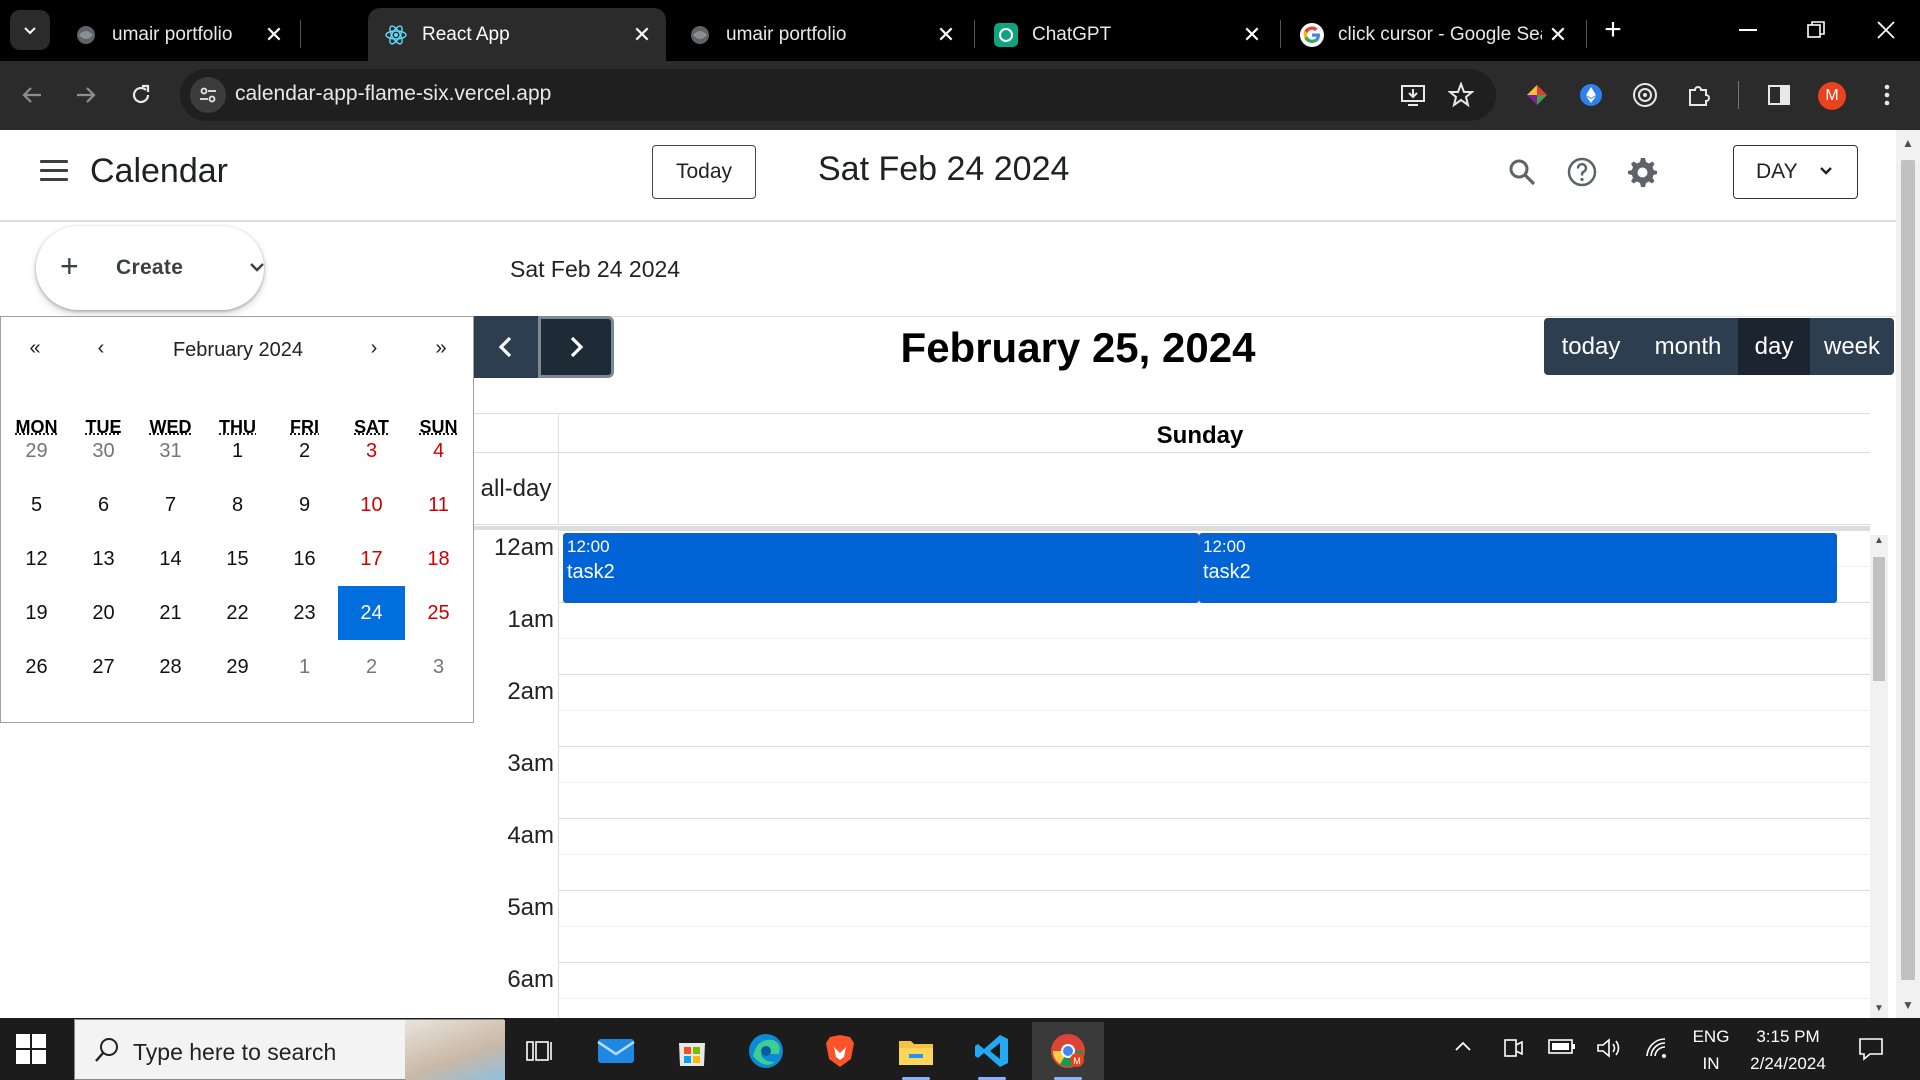 Image resolution: width=1920 pixels, height=1080 pixels. Describe the element at coordinates (838, 95) in the screenshot. I see `address-bar: calendar-app-flame-six.vercel.app` at that location.